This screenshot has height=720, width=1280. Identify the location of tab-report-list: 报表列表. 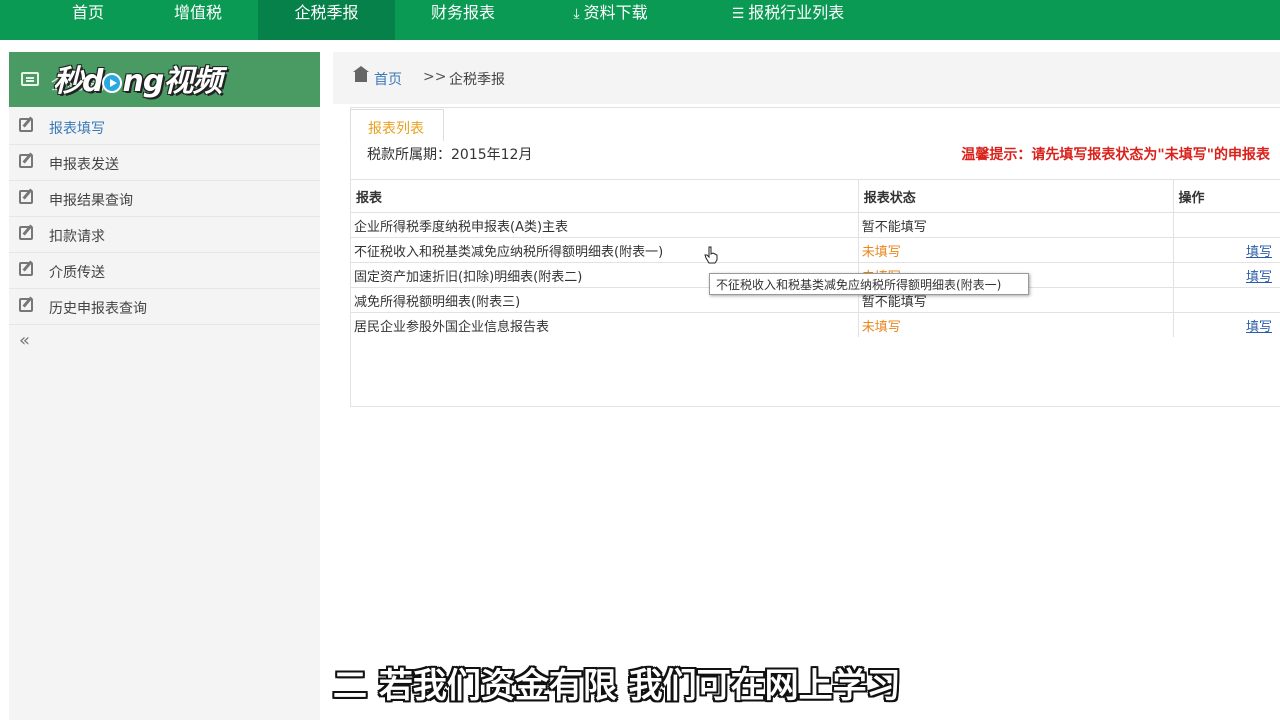
(397, 125).